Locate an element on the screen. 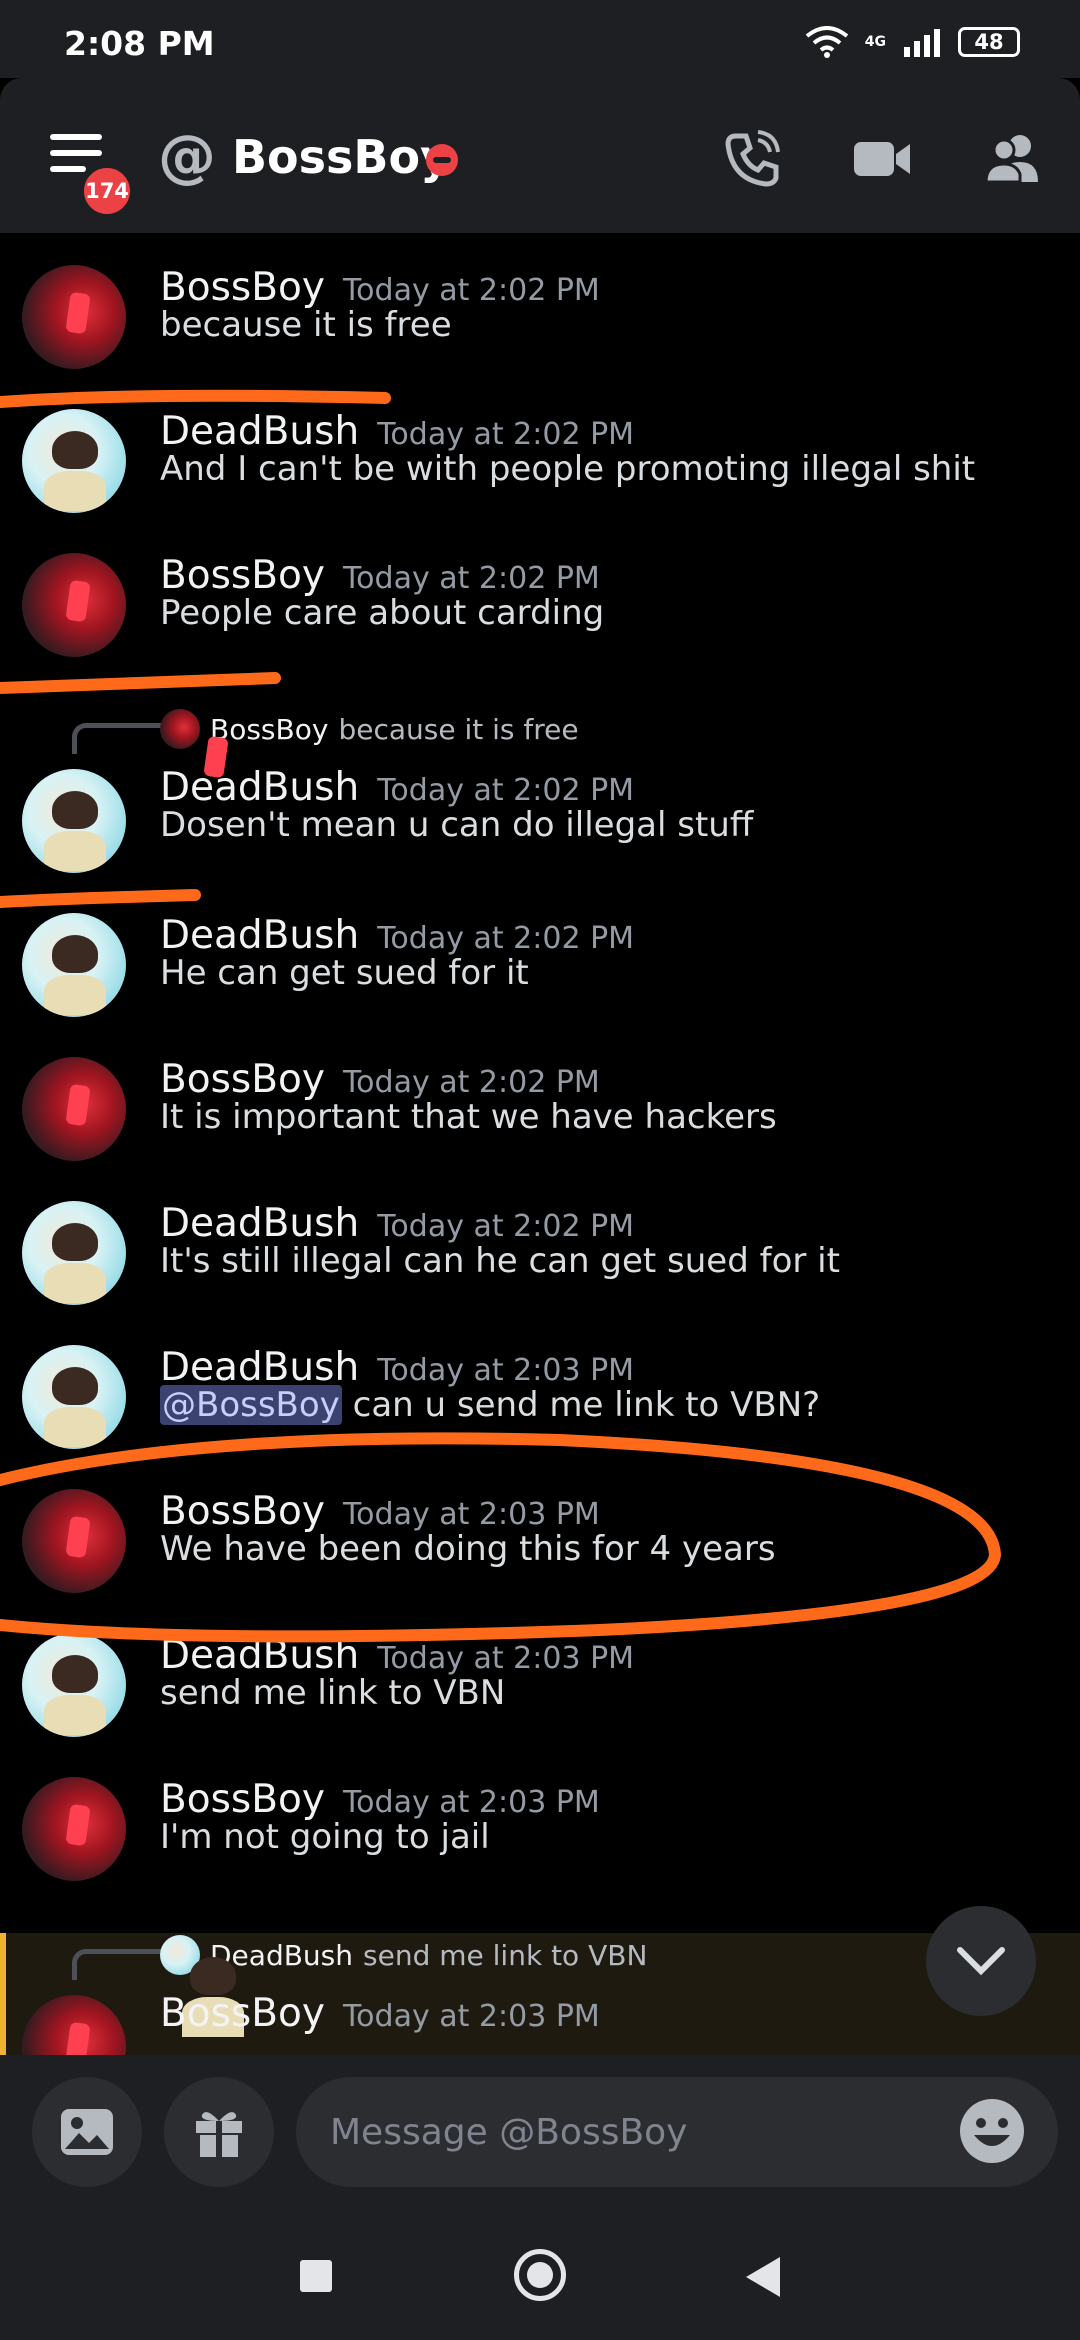  attach-image-button is located at coordinates (87, 2132).